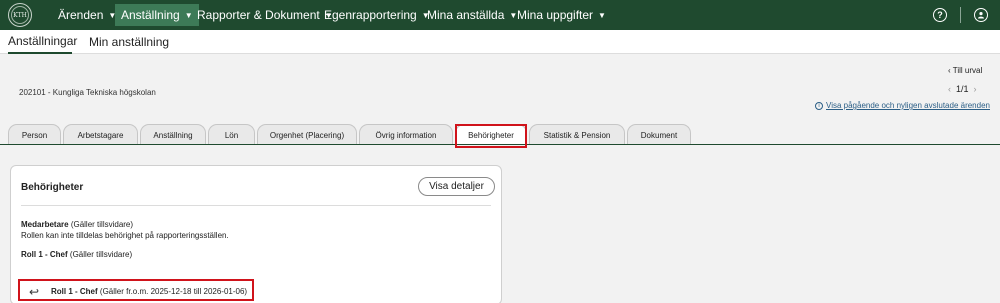 Image resolution: width=1000 pixels, height=303 pixels. I want to click on user-icon, so click(981, 15).